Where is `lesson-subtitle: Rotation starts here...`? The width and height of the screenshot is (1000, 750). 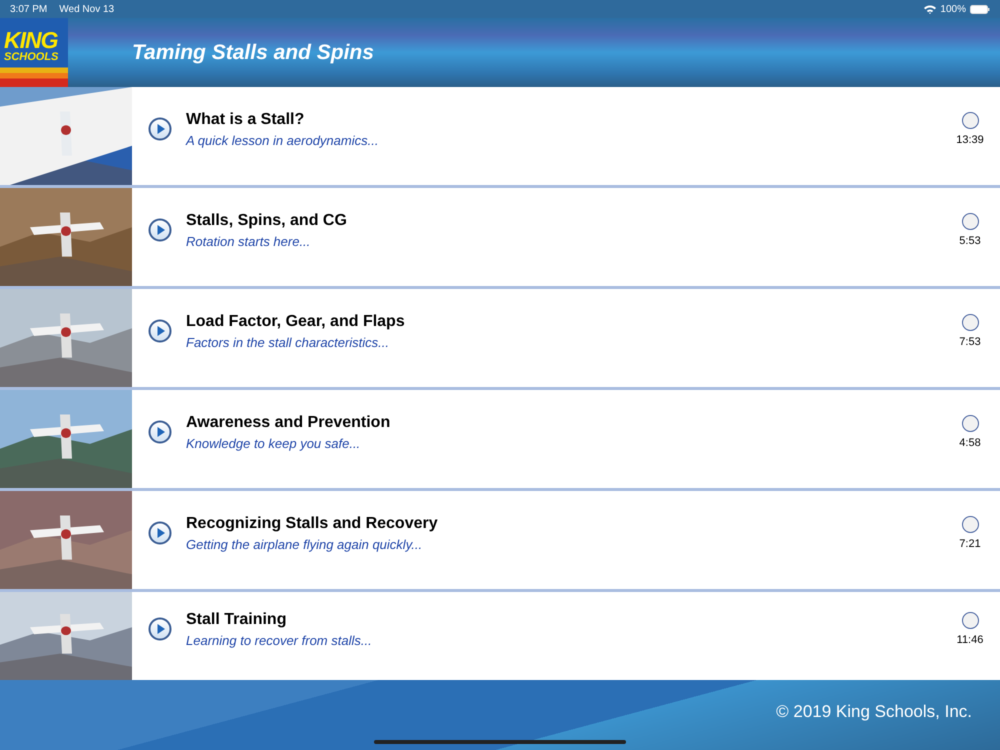
lesson-subtitle: Rotation starts here... is located at coordinates (249, 241).